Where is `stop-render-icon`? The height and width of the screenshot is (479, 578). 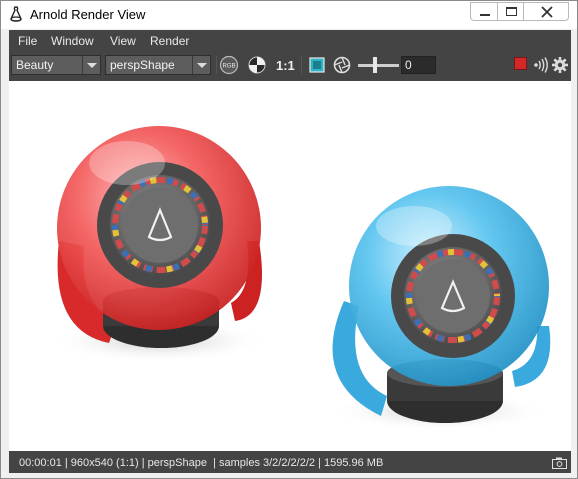
stop-render-icon is located at coordinates (520, 63).